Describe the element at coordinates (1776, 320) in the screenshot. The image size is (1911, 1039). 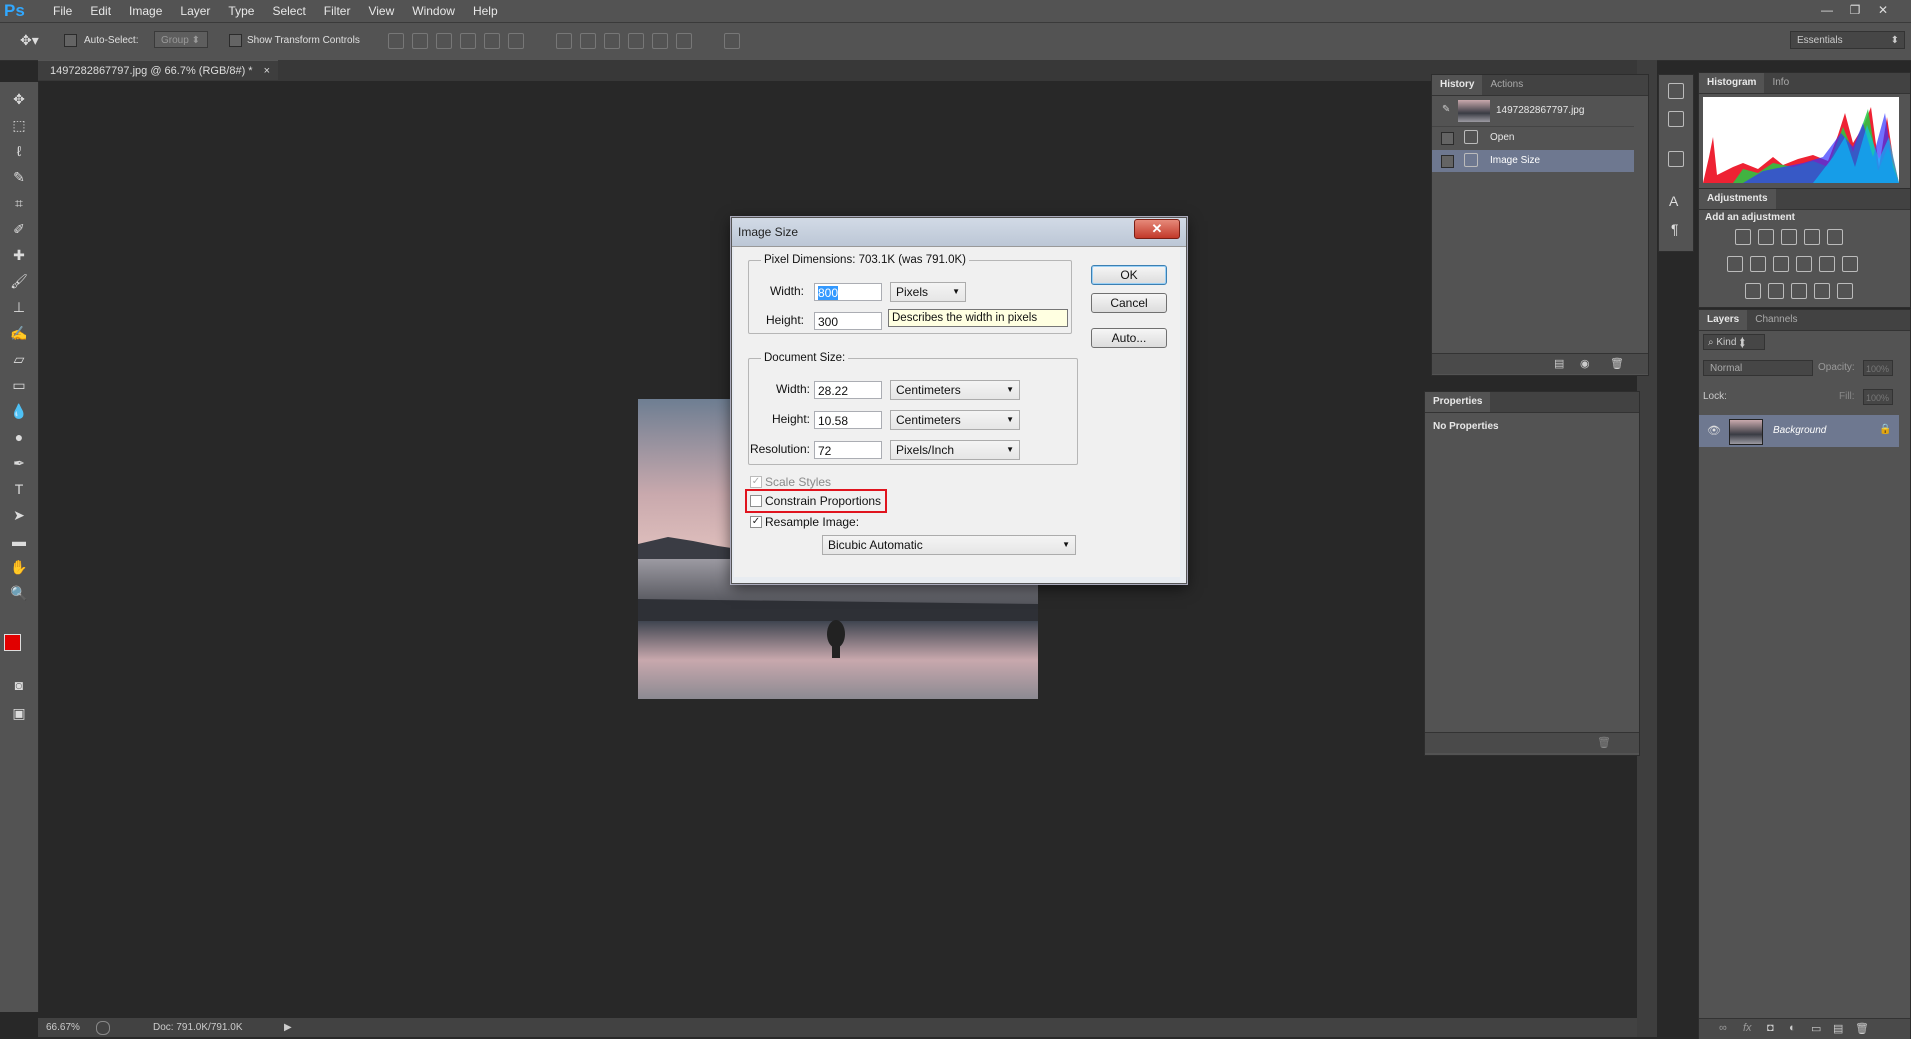
I see `tab-channels: Channels` at that location.